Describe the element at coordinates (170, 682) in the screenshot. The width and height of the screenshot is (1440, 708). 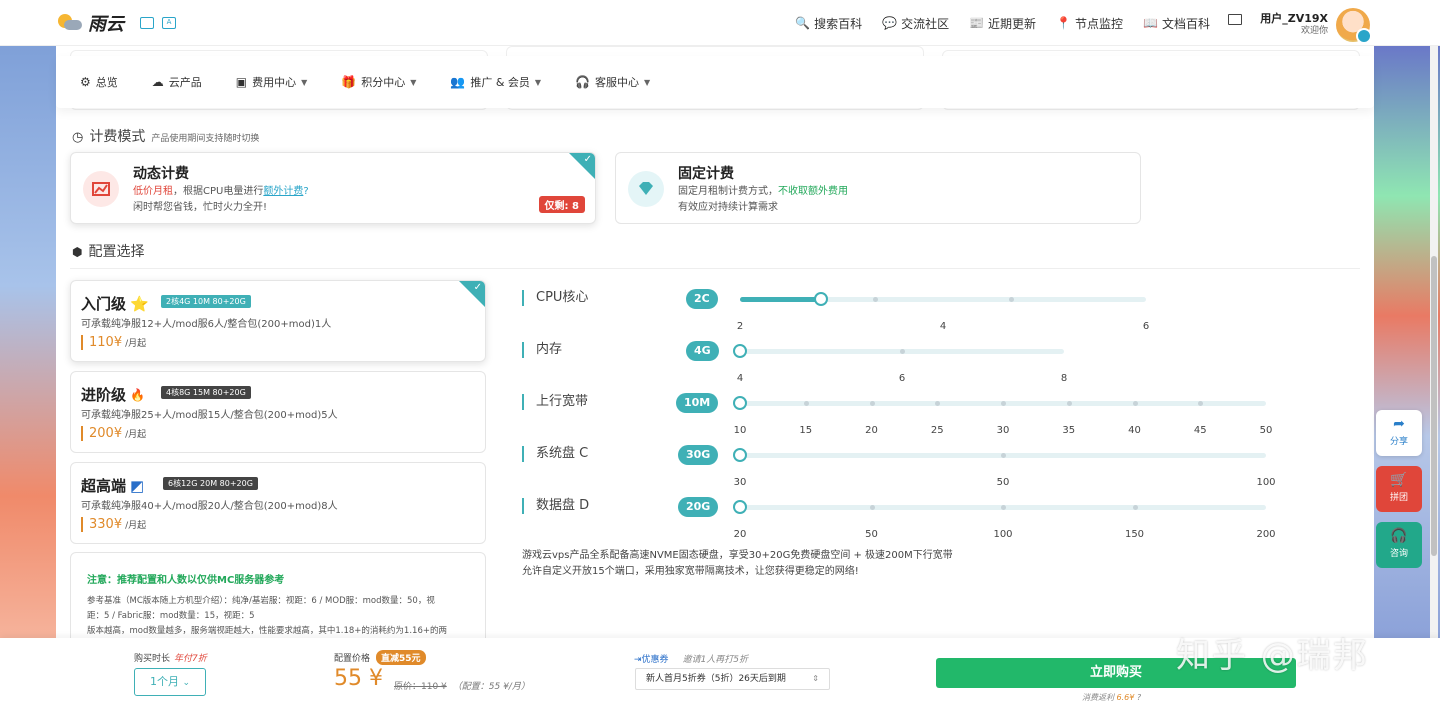
I see `duration-select: 1个月 ⌄` at that location.